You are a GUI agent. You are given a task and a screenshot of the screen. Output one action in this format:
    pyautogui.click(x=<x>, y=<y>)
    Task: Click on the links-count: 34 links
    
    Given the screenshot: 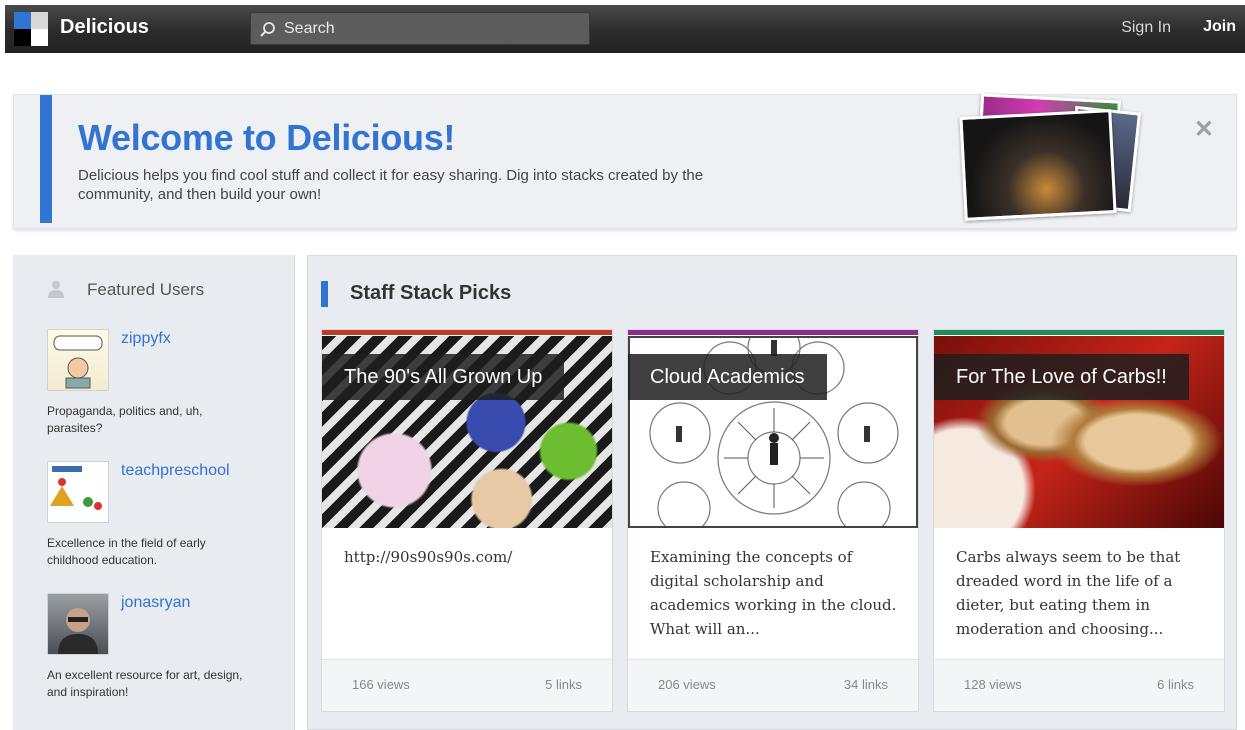 What is the action you would take?
    pyautogui.click(x=865, y=684)
    